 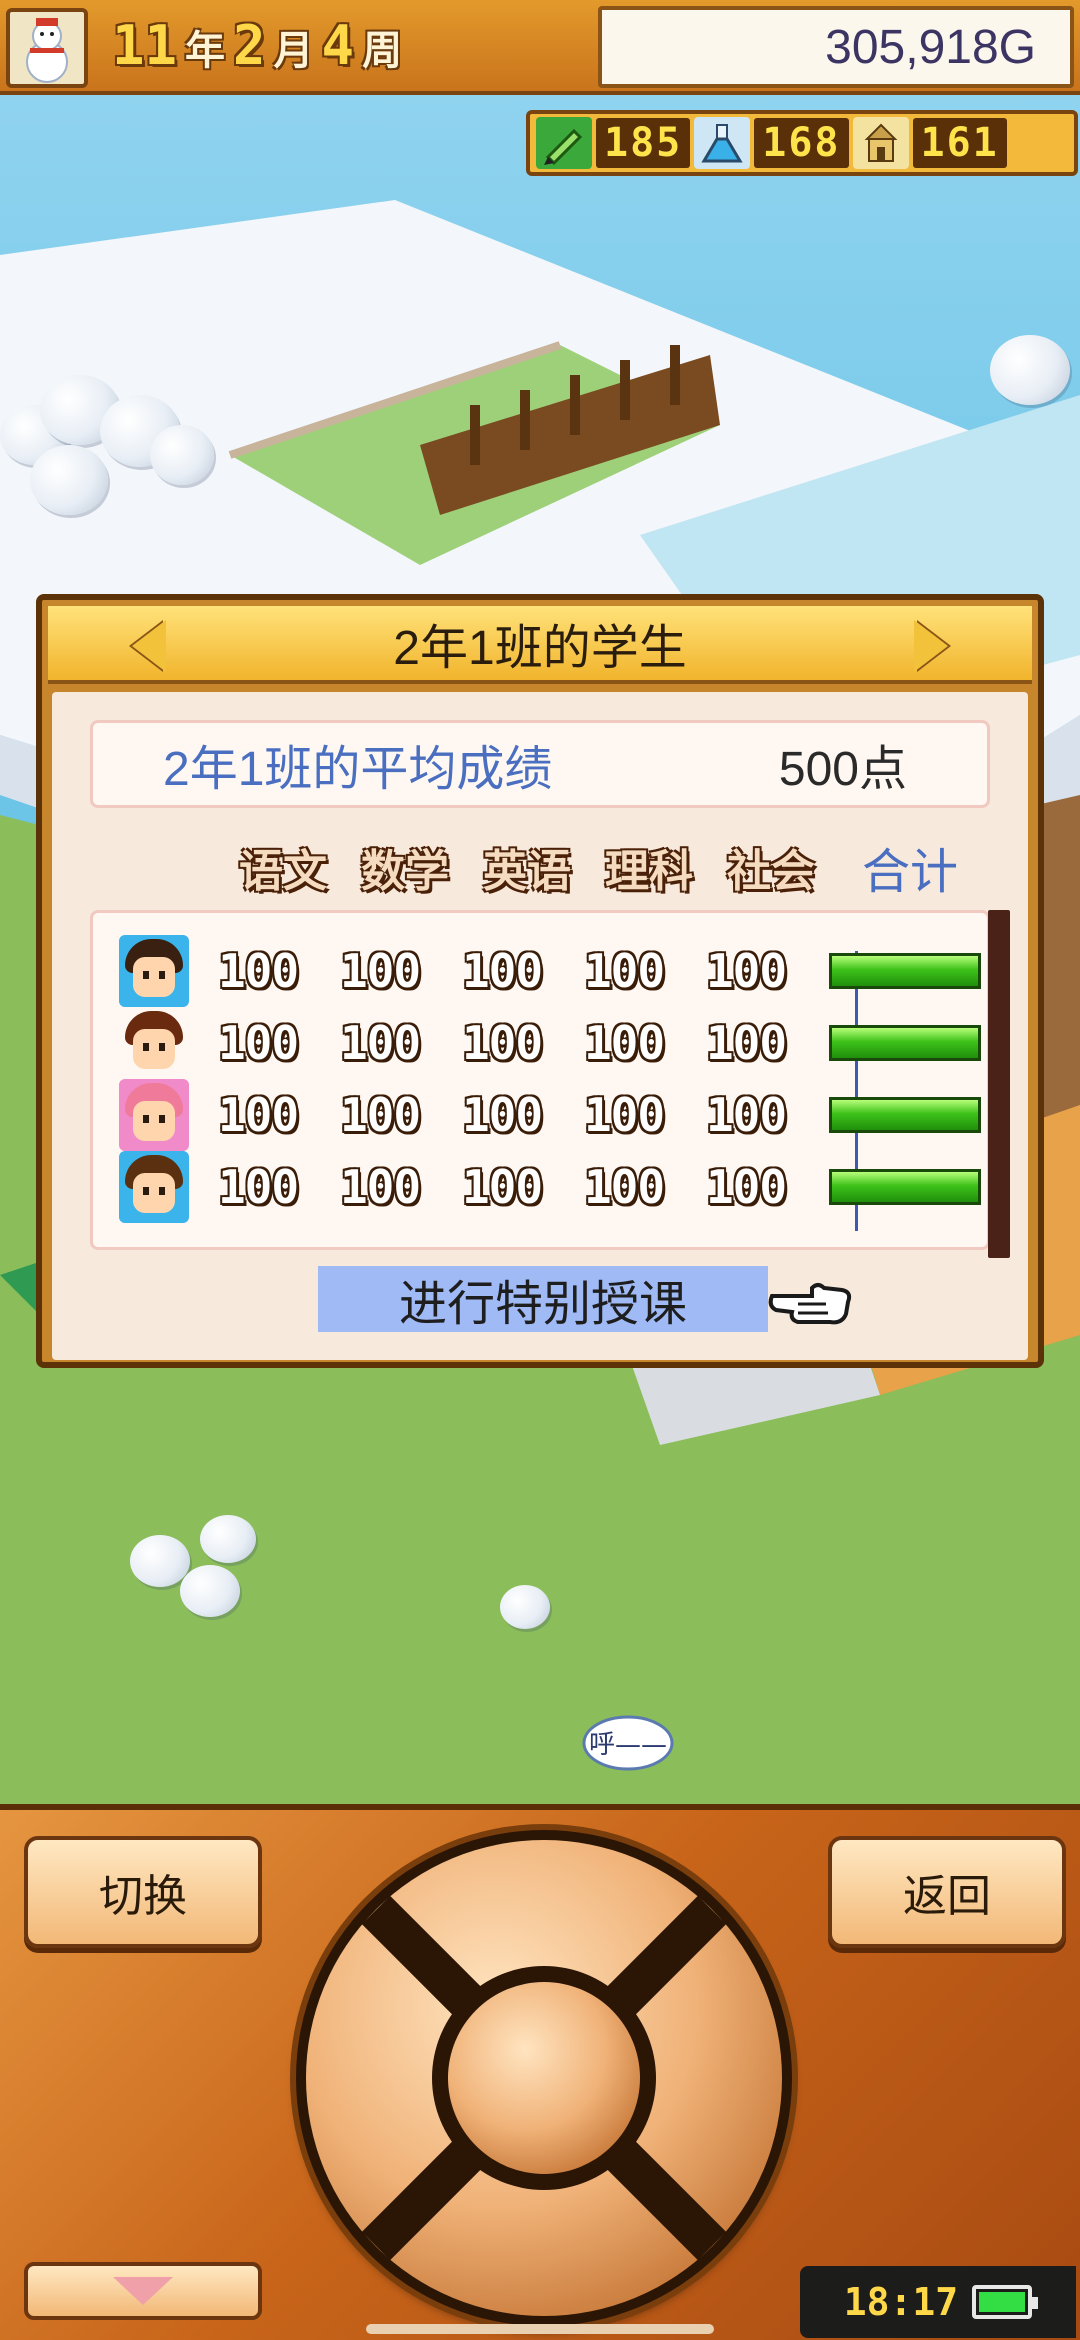 What do you see at coordinates (544, 2078) in the screenshot?
I see `directional-pad` at bounding box center [544, 2078].